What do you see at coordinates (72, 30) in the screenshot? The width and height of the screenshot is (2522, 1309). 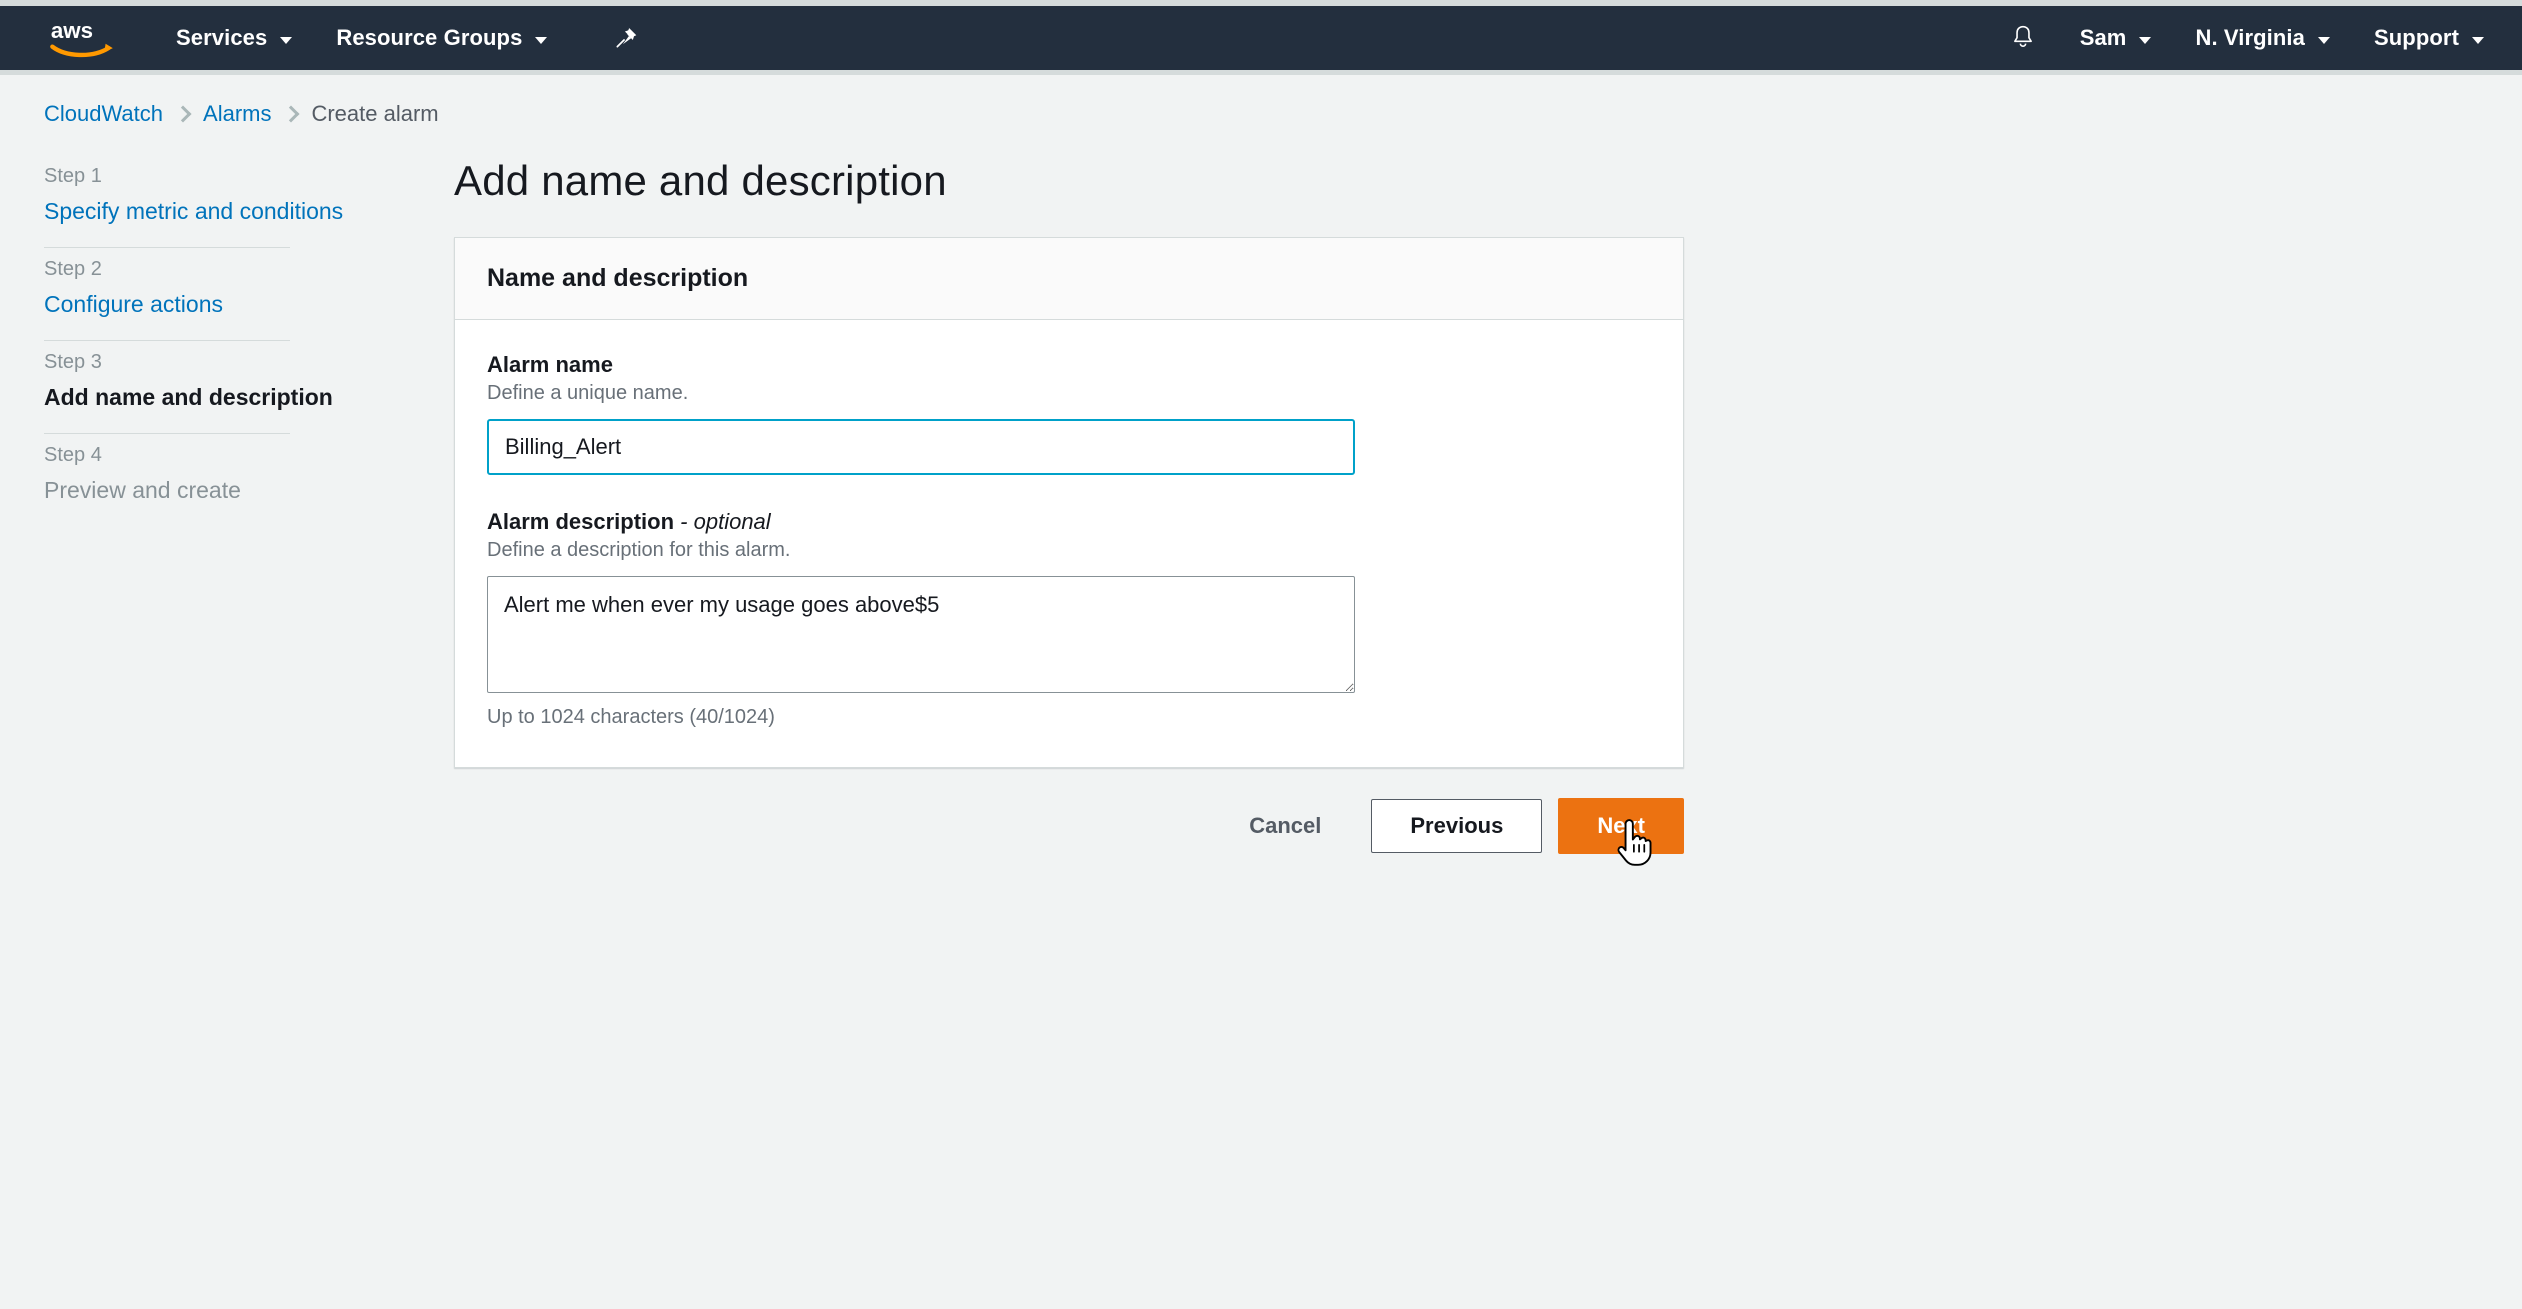 I see `svg-text: aws` at bounding box center [72, 30].